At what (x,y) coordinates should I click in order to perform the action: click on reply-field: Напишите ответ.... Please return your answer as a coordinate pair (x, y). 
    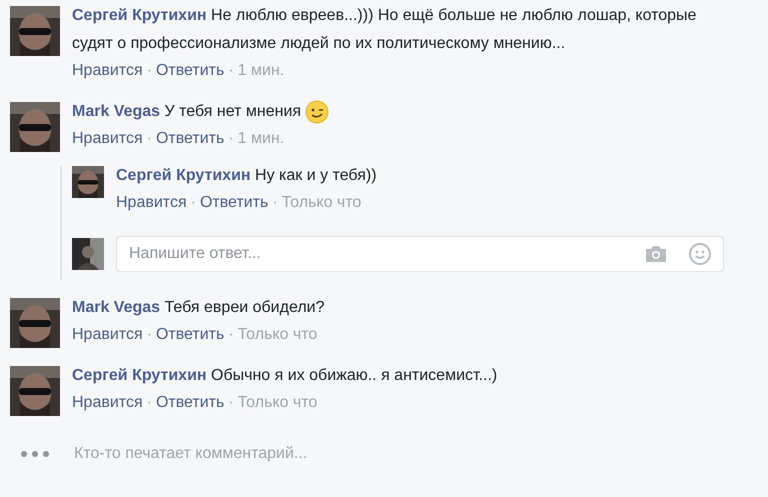
    Looking at the image, I should click on (420, 254).